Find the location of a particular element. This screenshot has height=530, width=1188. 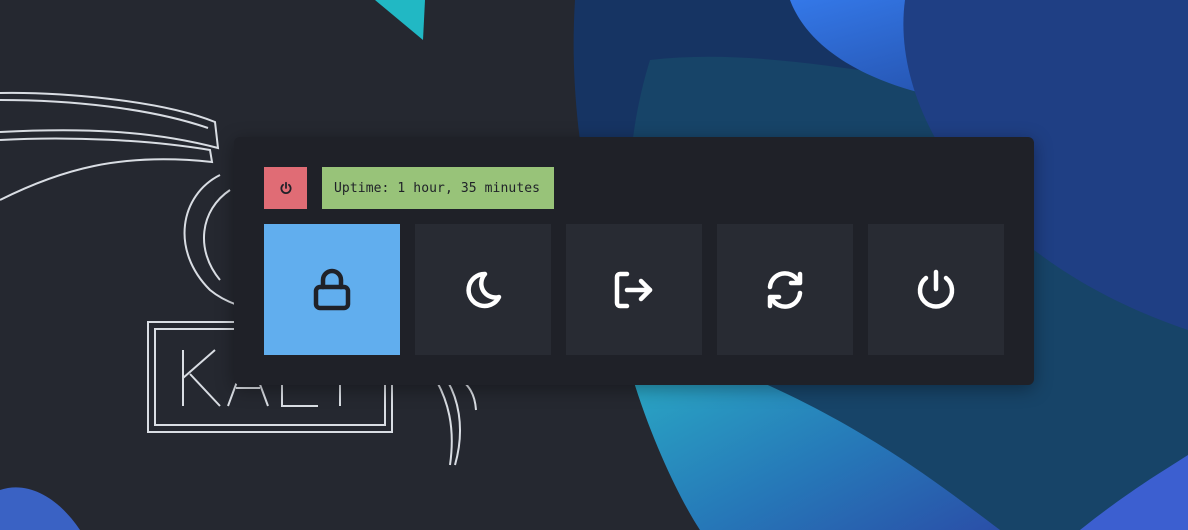

suspend-button is located at coordinates (483, 289).